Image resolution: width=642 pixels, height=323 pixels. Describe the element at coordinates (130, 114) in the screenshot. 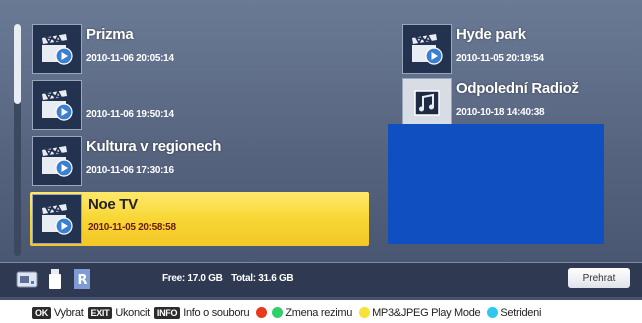

I see `file-date: 2010-11-06 19:50:14` at that location.